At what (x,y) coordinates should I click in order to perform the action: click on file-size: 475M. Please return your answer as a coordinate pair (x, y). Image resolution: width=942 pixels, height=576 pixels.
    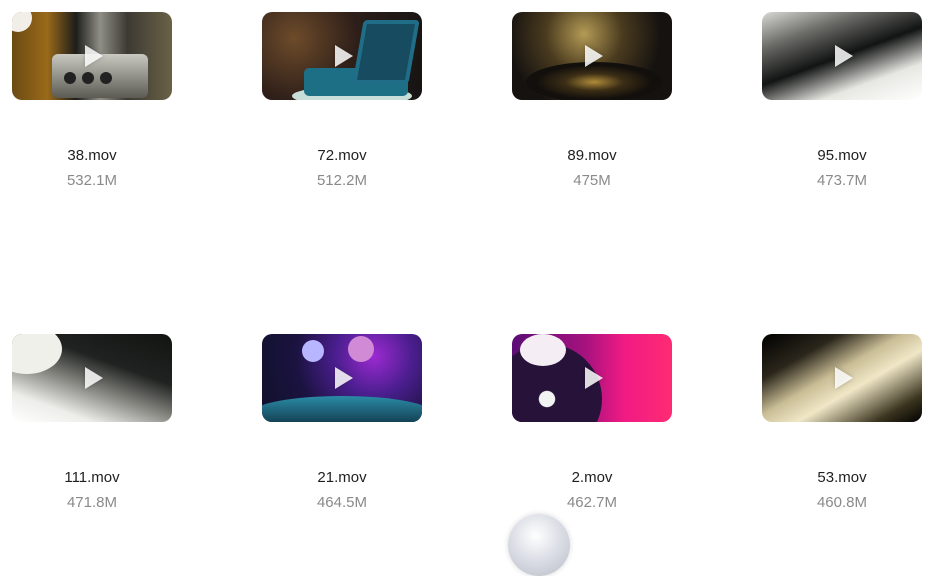
    Looking at the image, I should click on (592, 180).